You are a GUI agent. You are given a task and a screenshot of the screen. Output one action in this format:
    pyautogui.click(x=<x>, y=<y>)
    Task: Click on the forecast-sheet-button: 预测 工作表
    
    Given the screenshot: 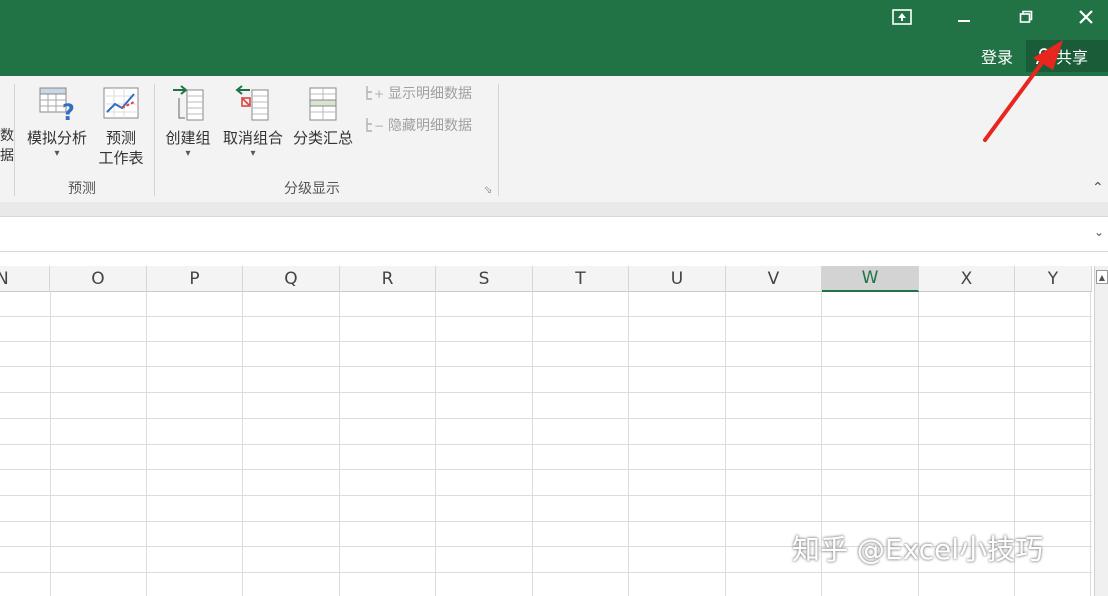 What is the action you would take?
    pyautogui.click(x=121, y=126)
    